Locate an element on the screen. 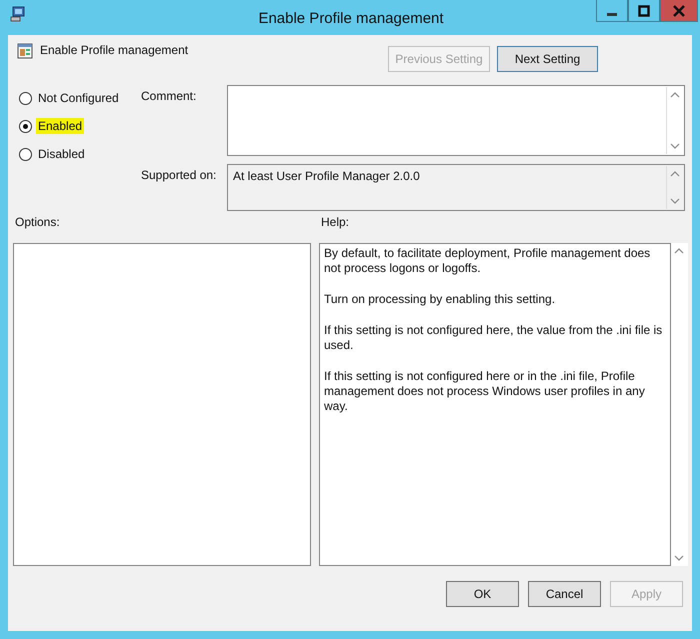 The width and height of the screenshot is (700, 639). maximize-icon is located at coordinates (644, 10).